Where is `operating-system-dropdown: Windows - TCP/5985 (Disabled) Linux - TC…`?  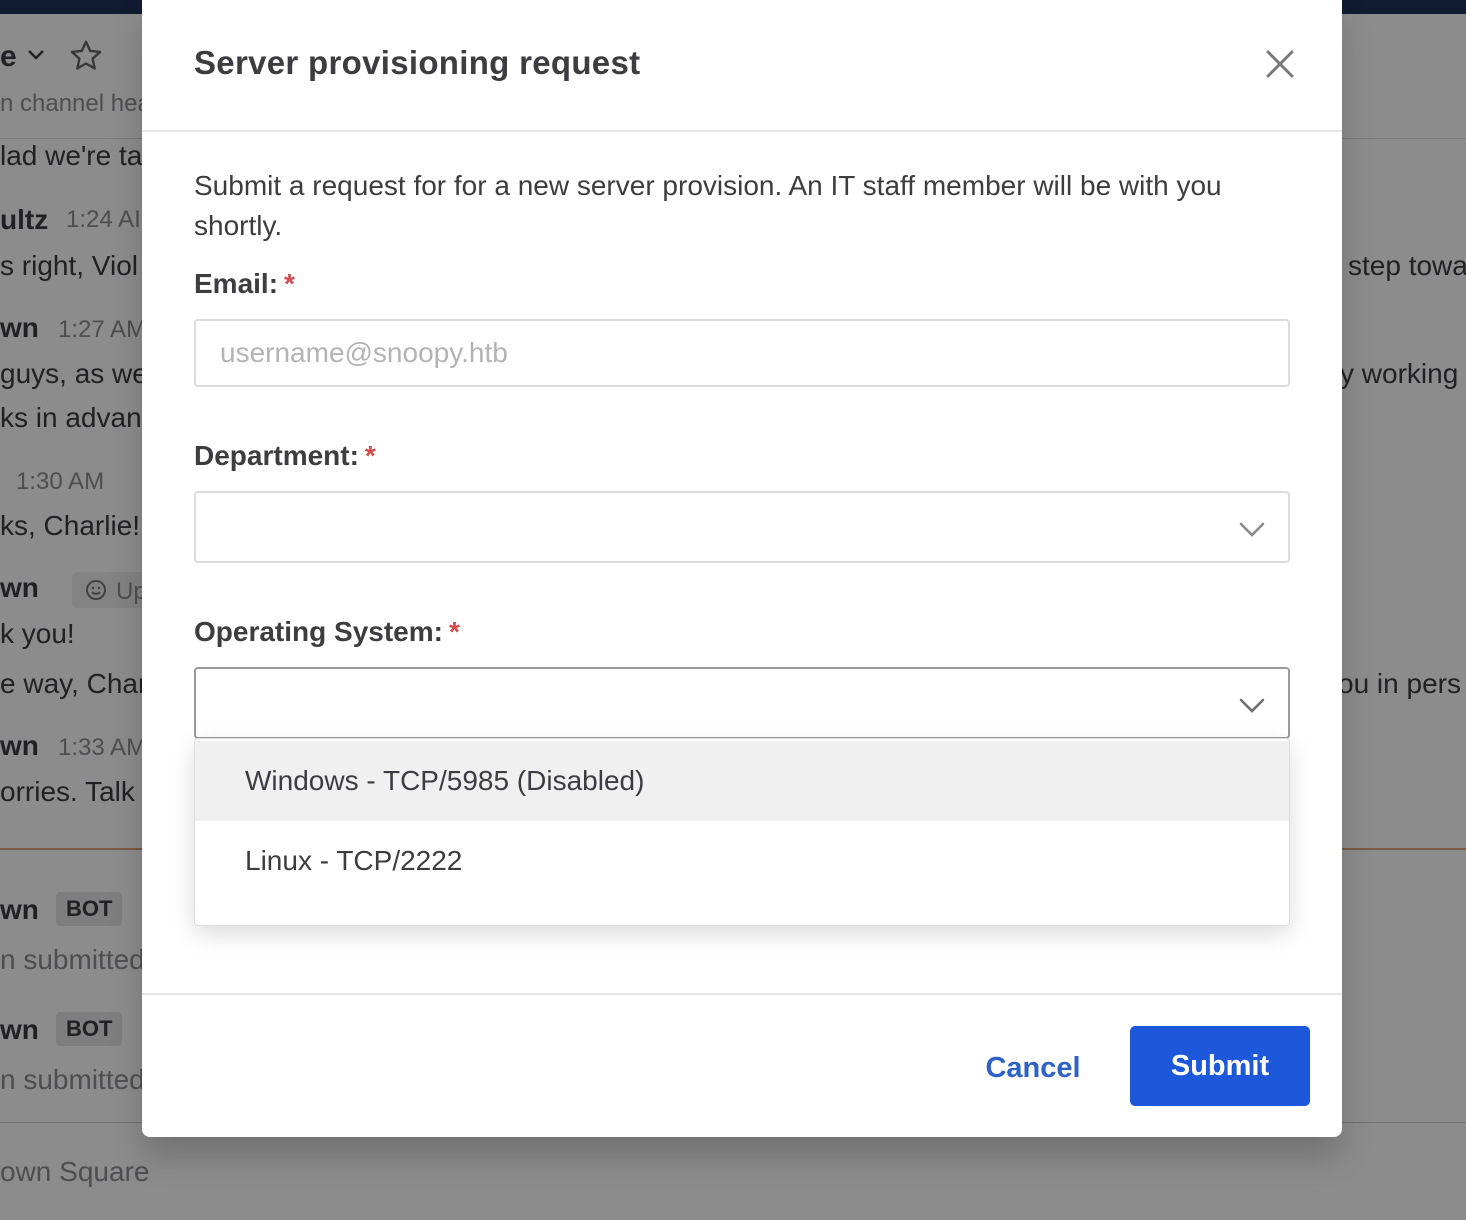
operating-system-dropdown: Windows - TCP/5985 (Disabled) Linux - TC… is located at coordinates (742, 832).